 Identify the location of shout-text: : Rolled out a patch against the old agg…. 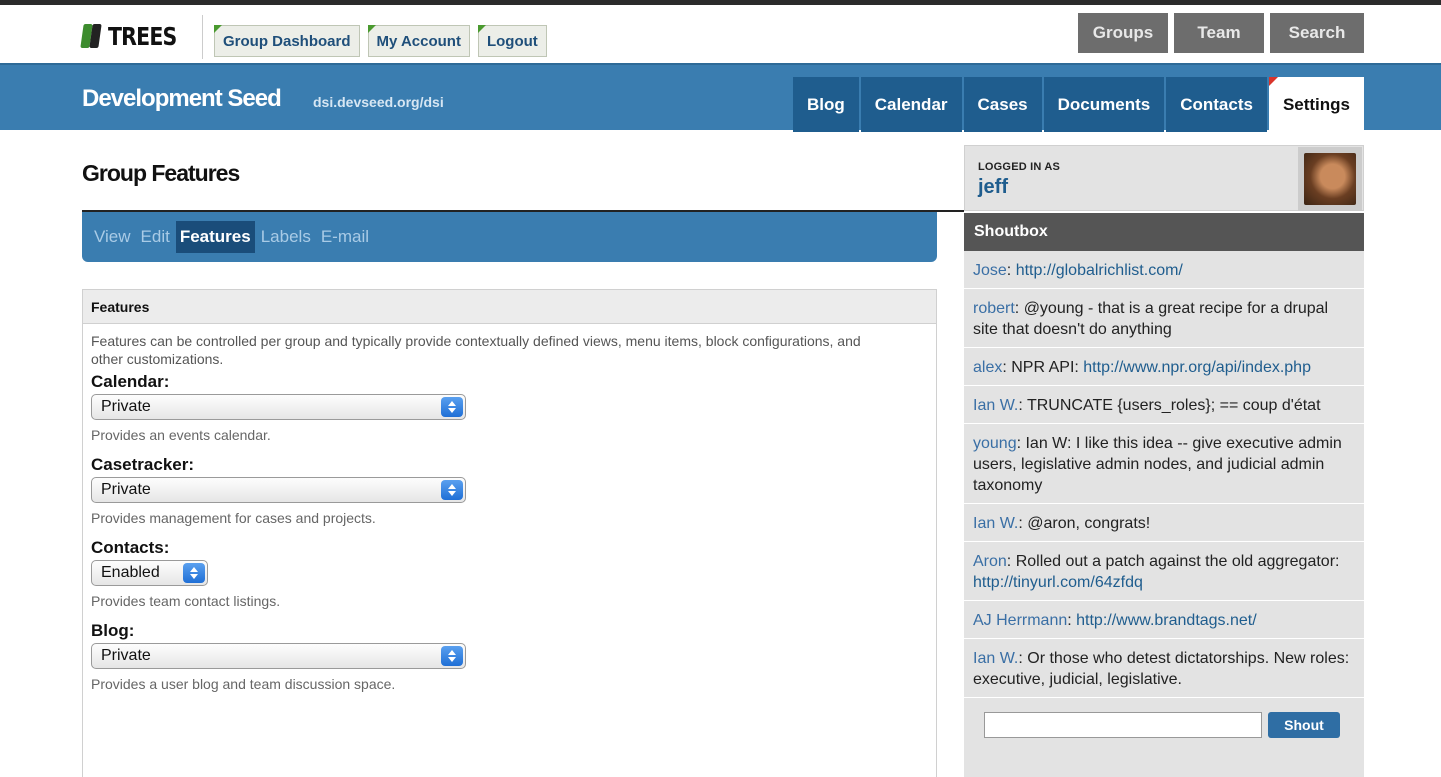
(1173, 561).